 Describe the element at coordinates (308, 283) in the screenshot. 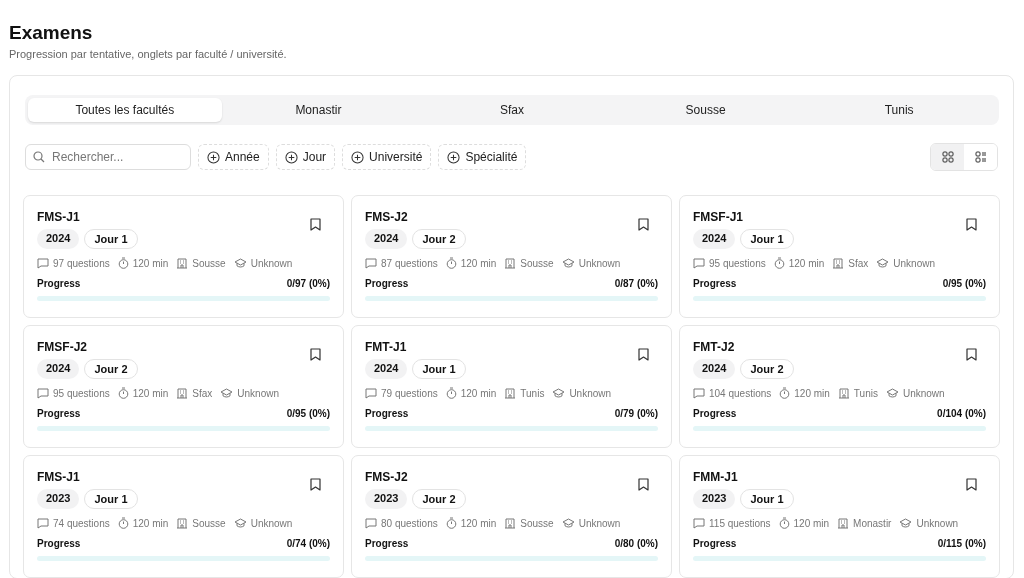

I see `progress-reading: 0/97 (0%)` at that location.